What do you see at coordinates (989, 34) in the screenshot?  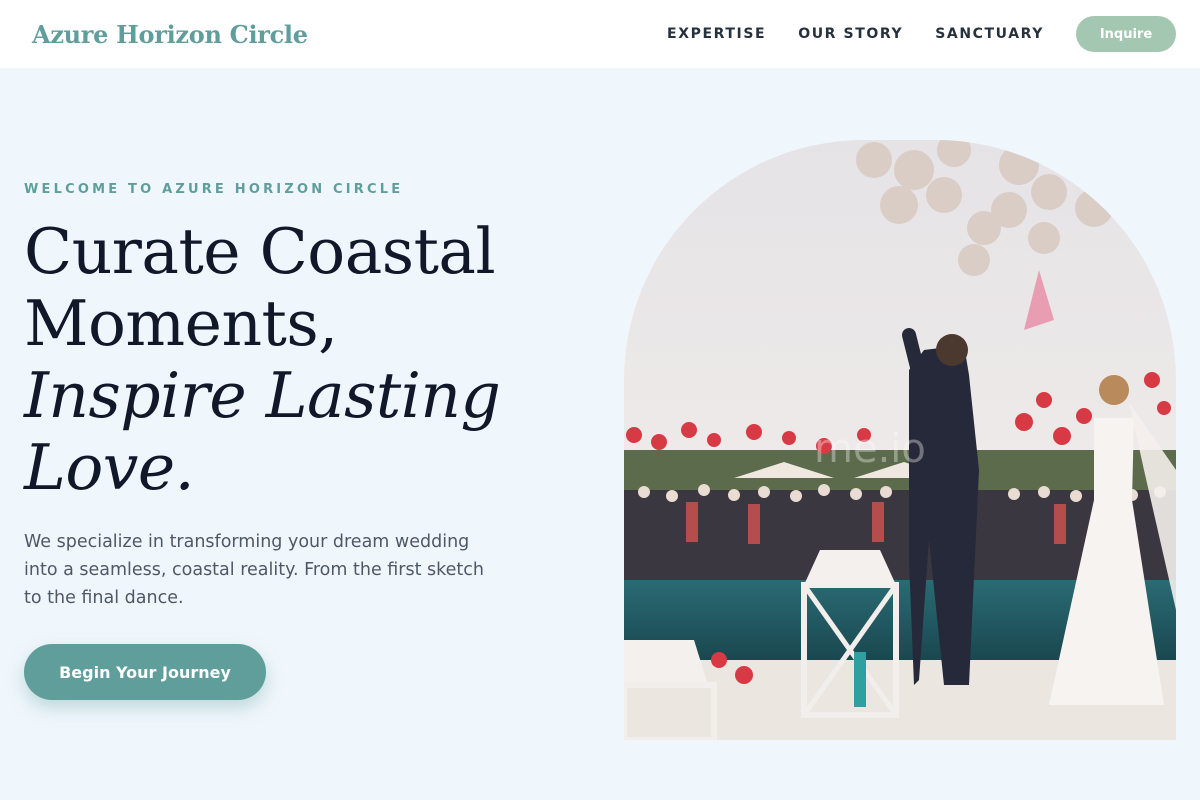 I see `nav-link-sanctuary: SANCTUARY` at bounding box center [989, 34].